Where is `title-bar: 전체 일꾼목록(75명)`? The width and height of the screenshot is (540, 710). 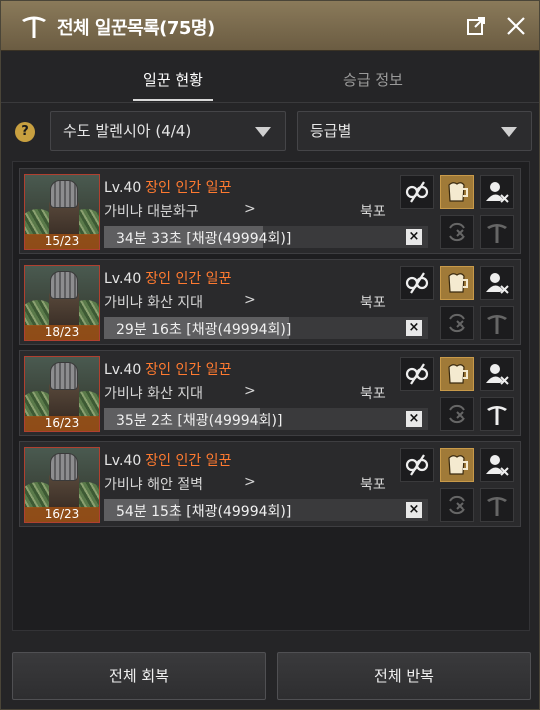 title-bar: 전체 일꾼목록(75명) is located at coordinates (270, 26).